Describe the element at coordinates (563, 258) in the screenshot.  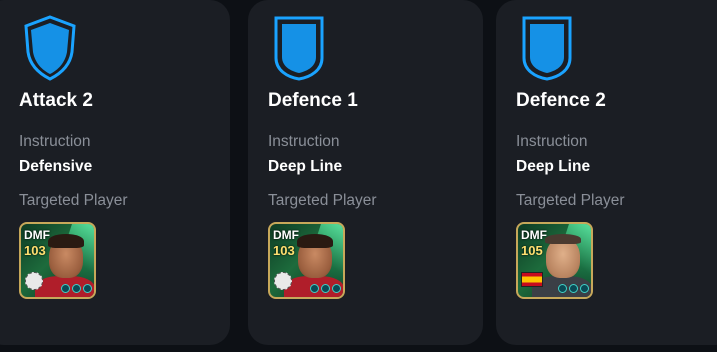
I see `player-face` at that location.